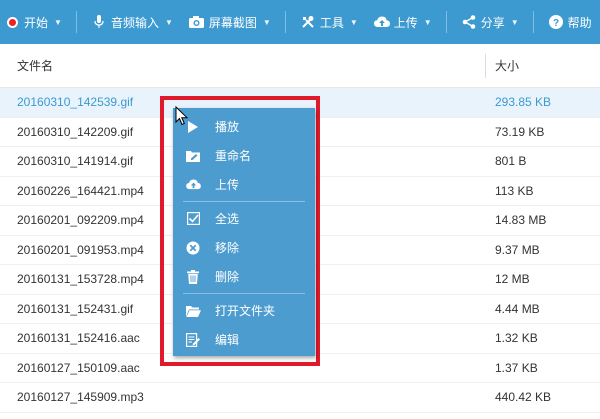  Describe the element at coordinates (523, 102) in the screenshot. I see `file-size-cell: 293.85 KB` at that location.